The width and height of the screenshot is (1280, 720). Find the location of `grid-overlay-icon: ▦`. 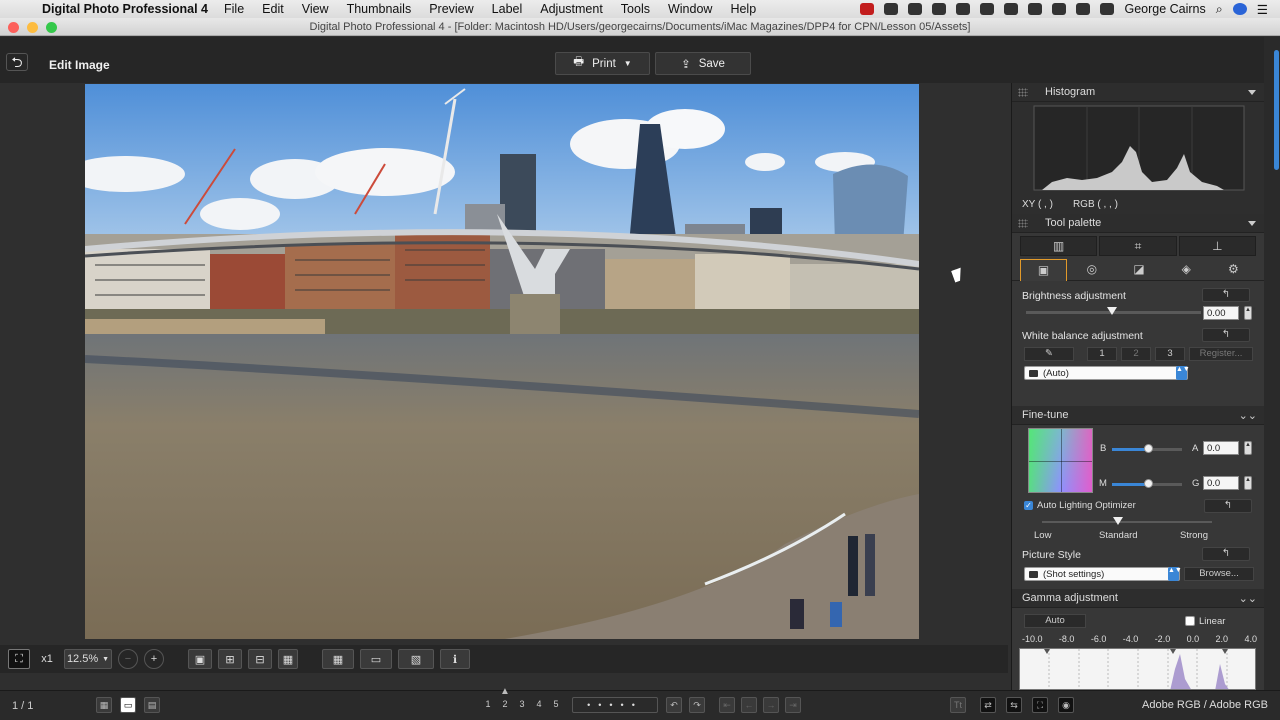

grid-overlay-icon: ▦ is located at coordinates (338, 659).